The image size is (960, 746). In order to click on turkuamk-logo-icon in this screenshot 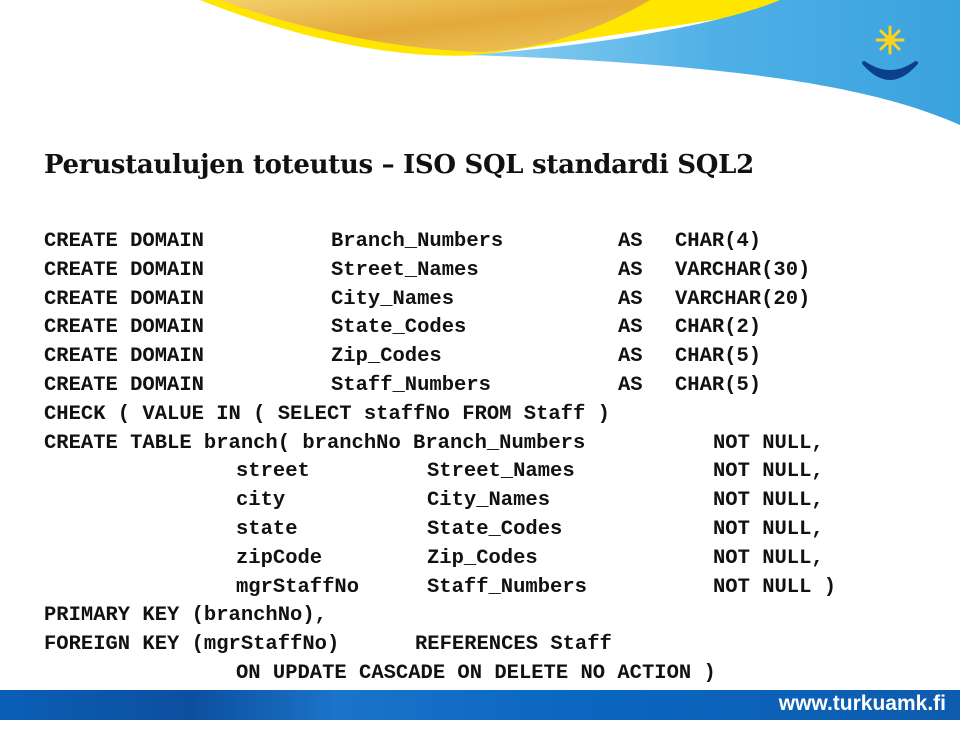, I will do `click(890, 52)`.